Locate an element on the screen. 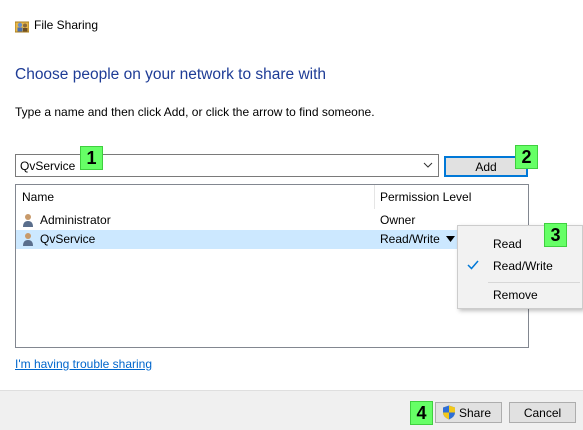  list-row-qvservice: QvService Read/Write is located at coordinates (272, 239).